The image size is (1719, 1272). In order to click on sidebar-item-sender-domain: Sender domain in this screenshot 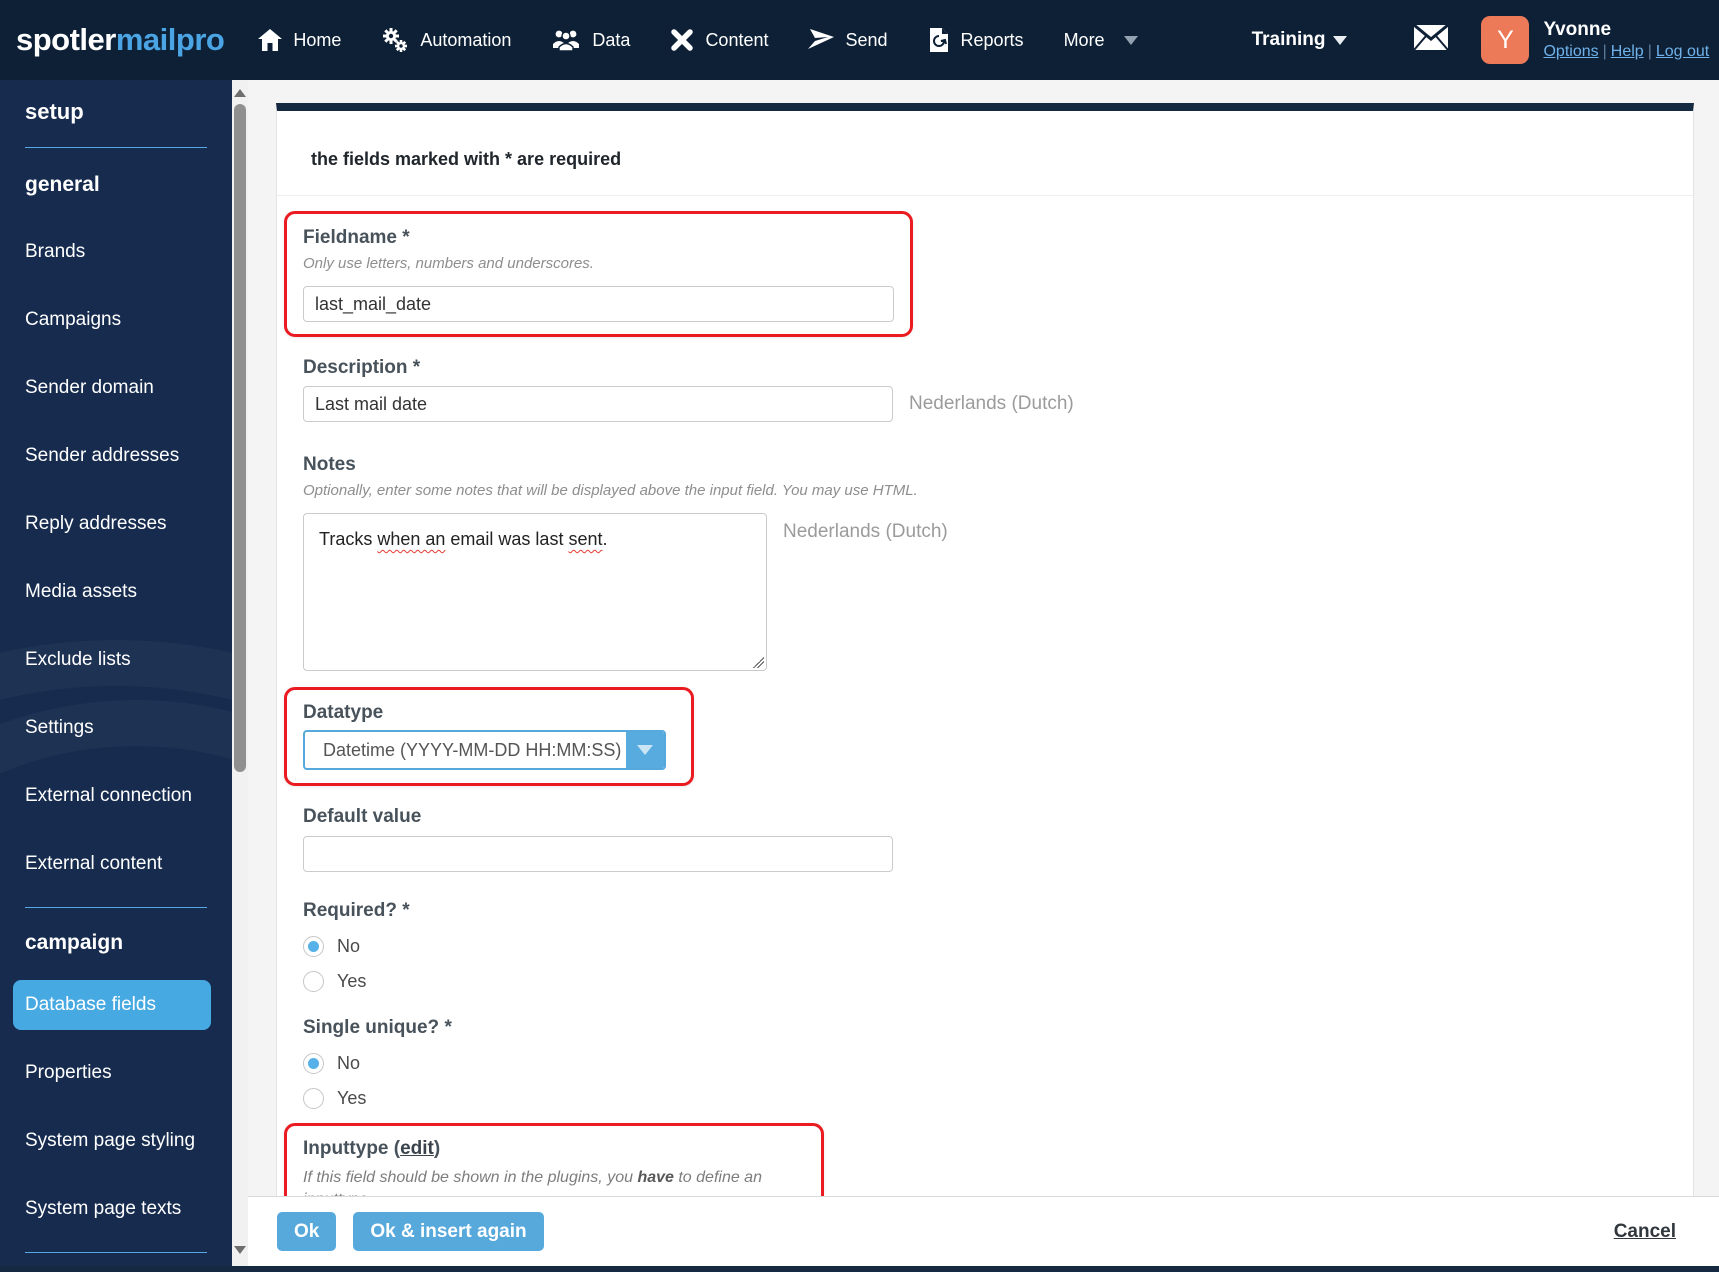, I will do `click(112, 388)`.